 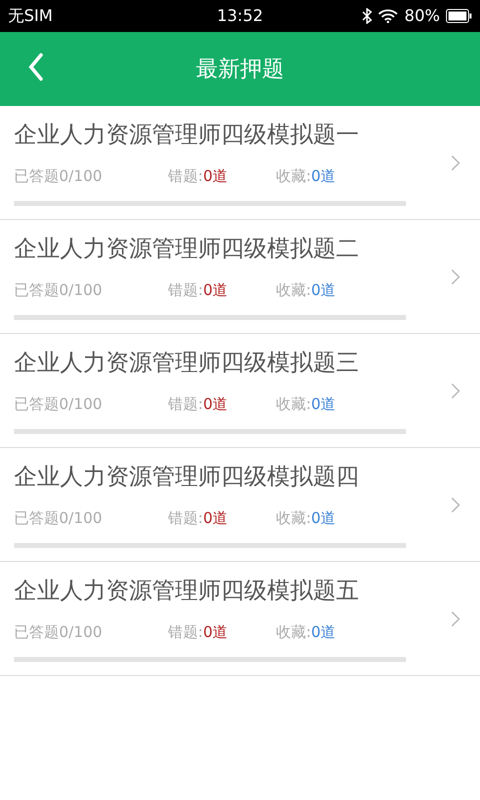 I want to click on exam-list-item: 企业人力资源管理师四级模拟题五 已答题0/100 错题:0道 收藏:0道, so click(x=240, y=619).